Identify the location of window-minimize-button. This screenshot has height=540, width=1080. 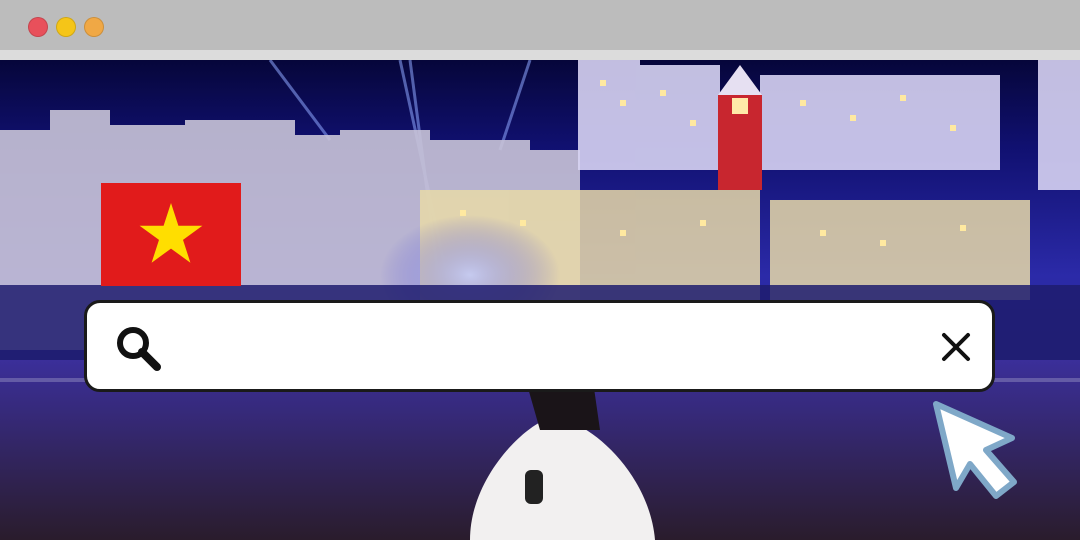
(66, 27).